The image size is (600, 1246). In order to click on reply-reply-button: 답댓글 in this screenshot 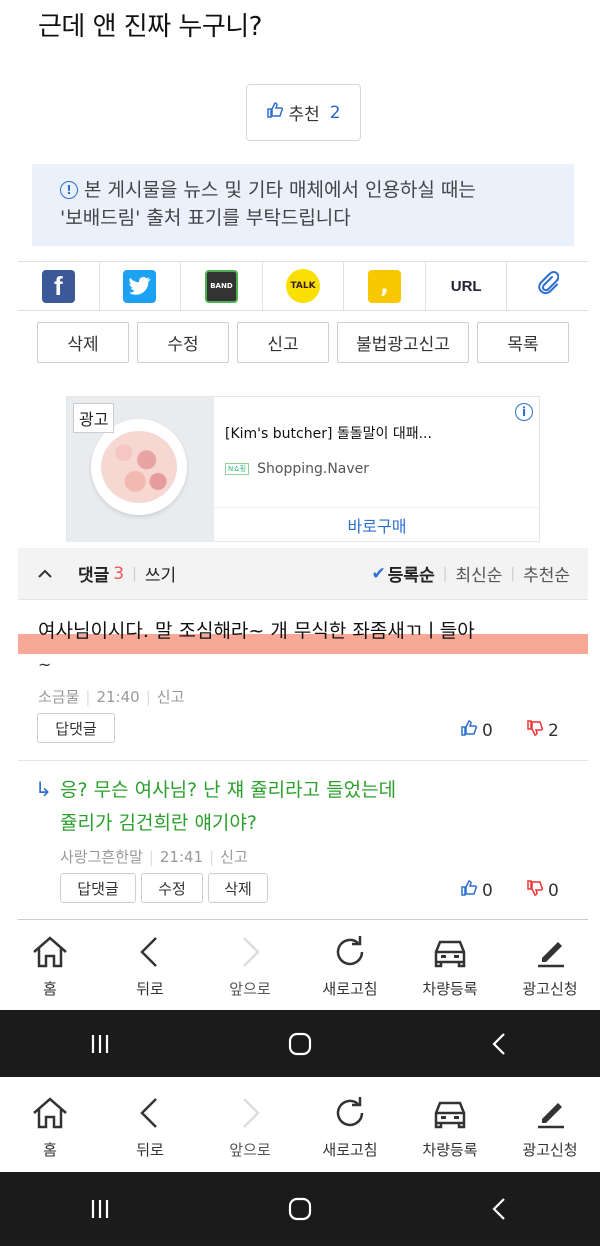, I will do `click(98, 888)`.